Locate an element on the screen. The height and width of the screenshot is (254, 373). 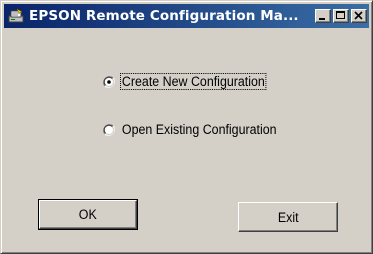
open-existing-option: Open Existing Configuration is located at coordinates (197, 129).